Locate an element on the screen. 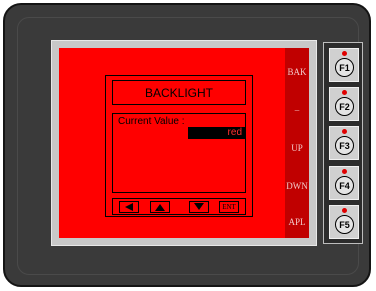 Image resolution: width=376 pixels, height=291 pixels. softkey-blank: – is located at coordinates (297, 110).